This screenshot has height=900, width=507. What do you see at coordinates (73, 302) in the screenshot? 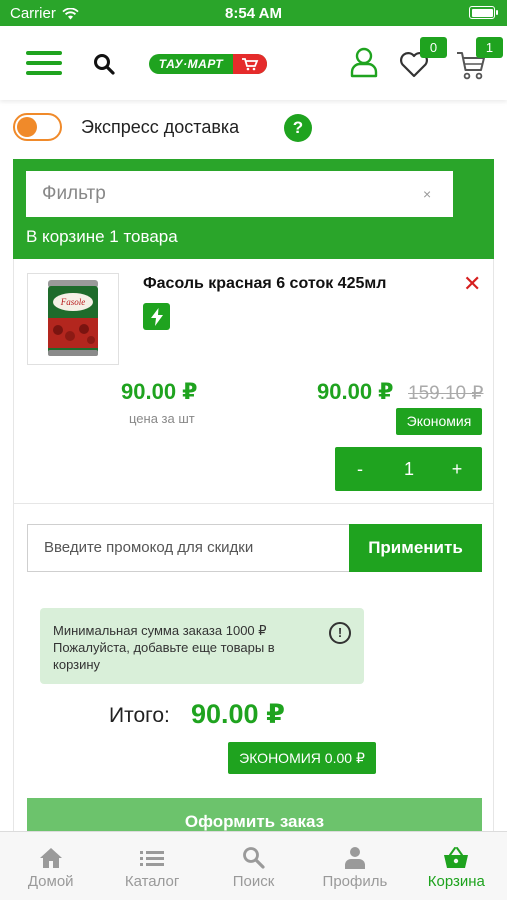
I see `svg-text: Fasole` at bounding box center [73, 302].